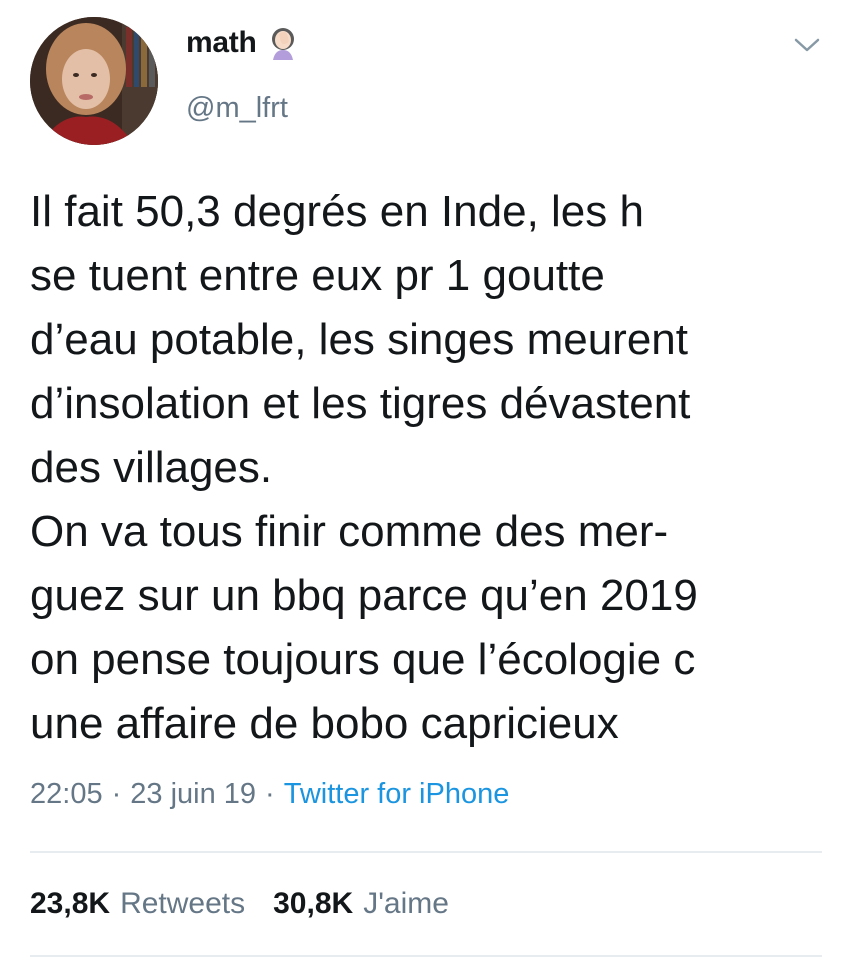 Image resolution: width=852 pixels, height=960 pixels. I want to click on tweet-date: 23 juin 19, so click(193, 794).